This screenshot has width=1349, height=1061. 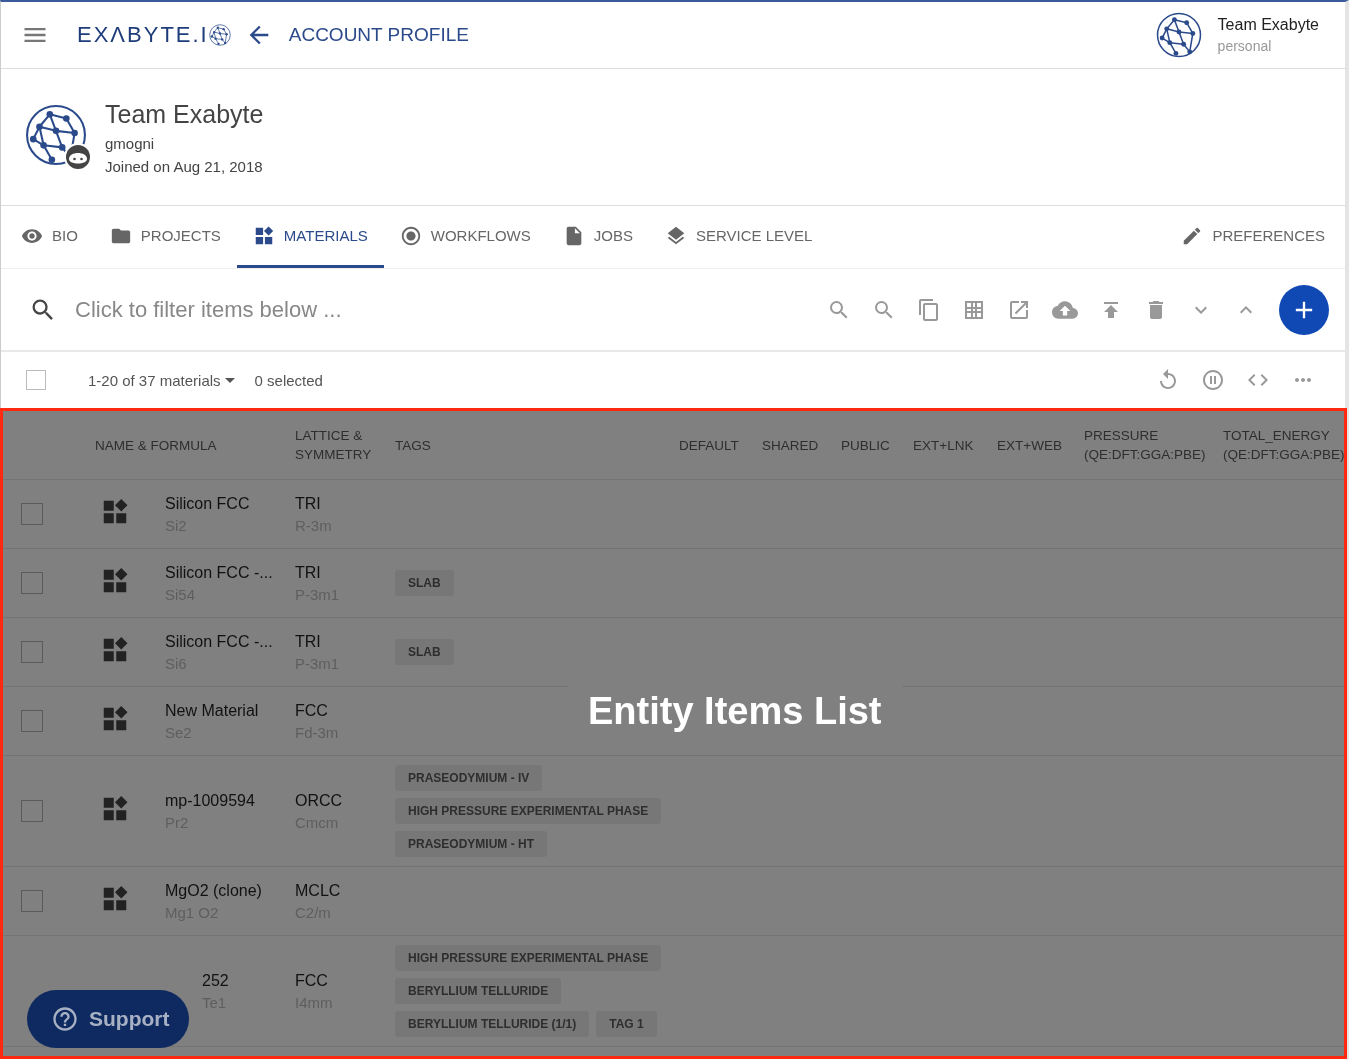 What do you see at coordinates (219, 35) in the screenshot?
I see `logo-ball-icon` at bounding box center [219, 35].